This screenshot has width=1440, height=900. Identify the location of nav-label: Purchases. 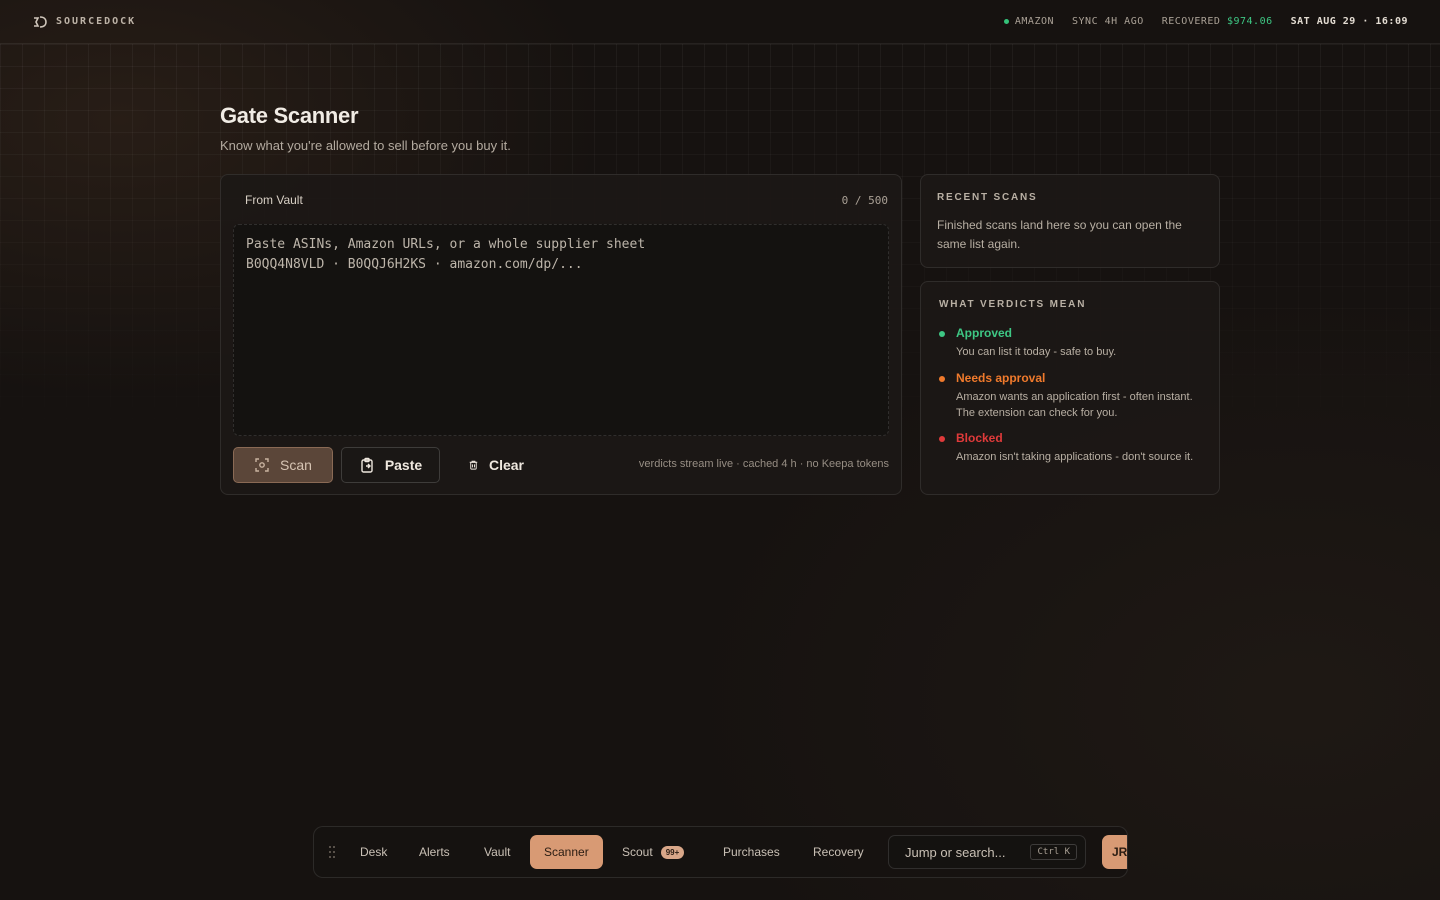
(751, 852).